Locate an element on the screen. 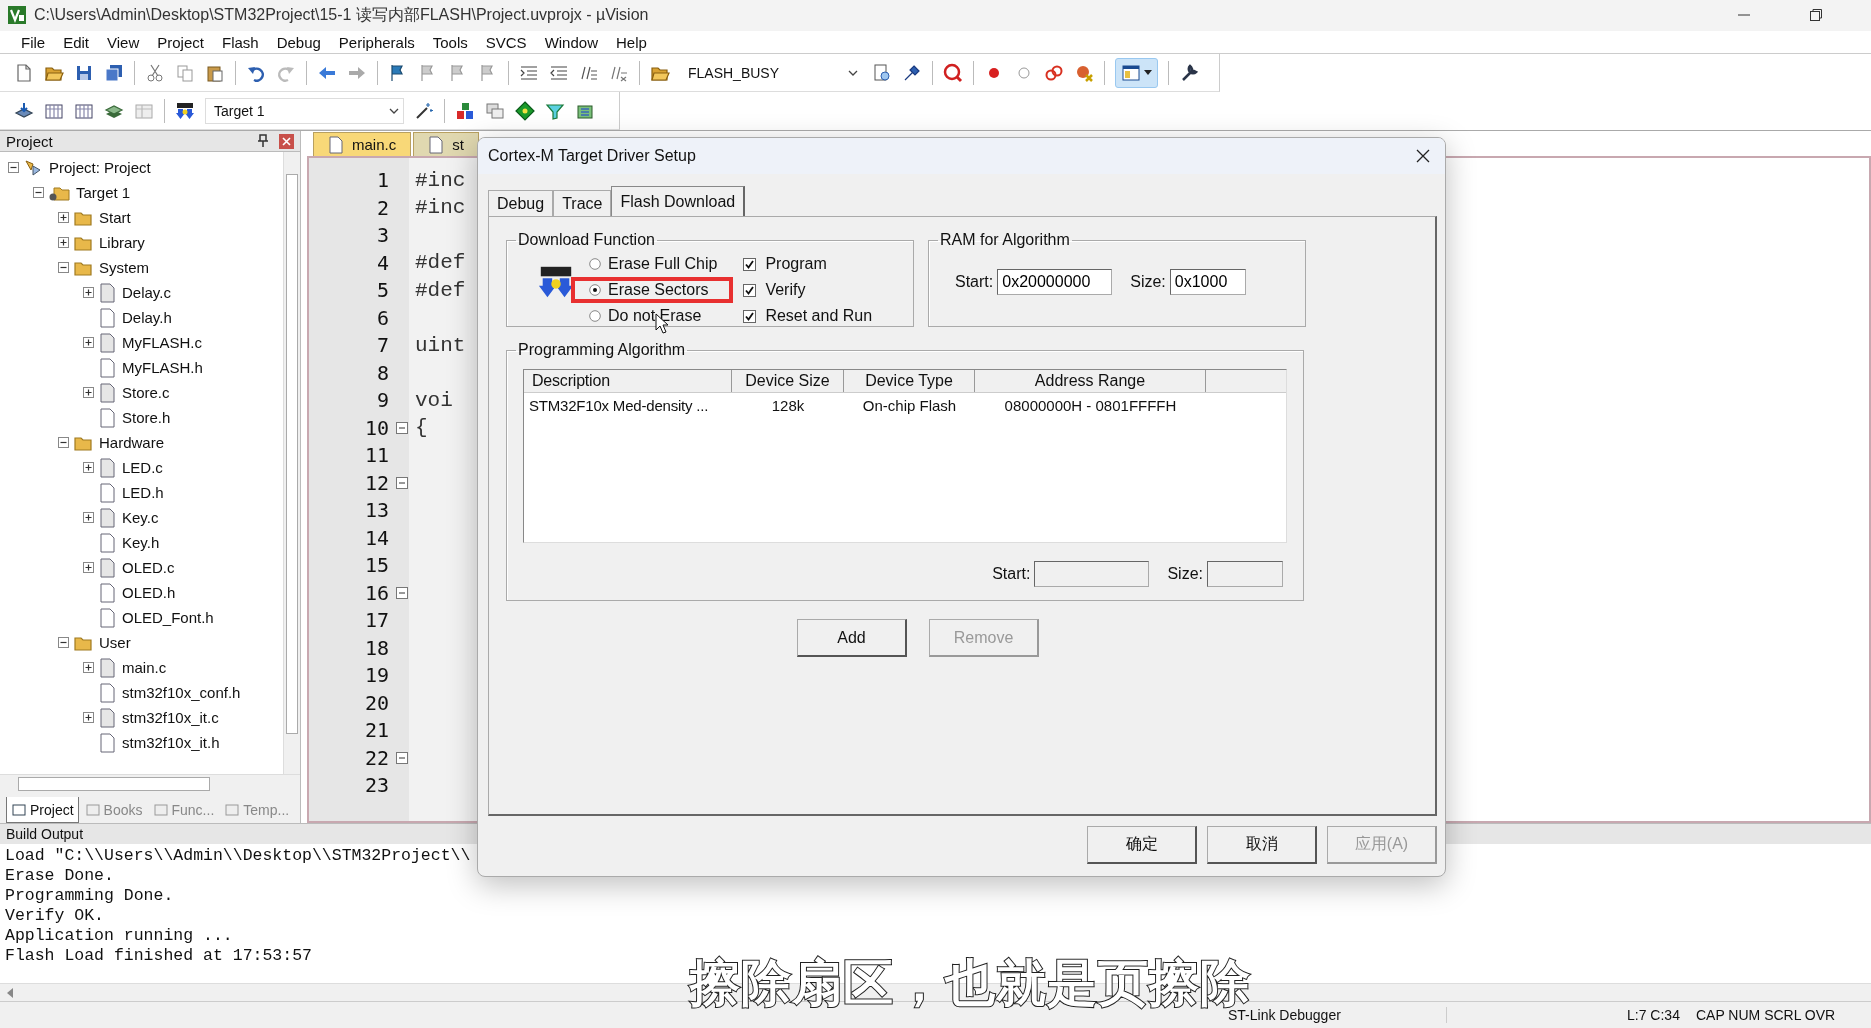 The image size is (1871, 1028). tree-item: Delay.h is located at coordinates (147, 318).